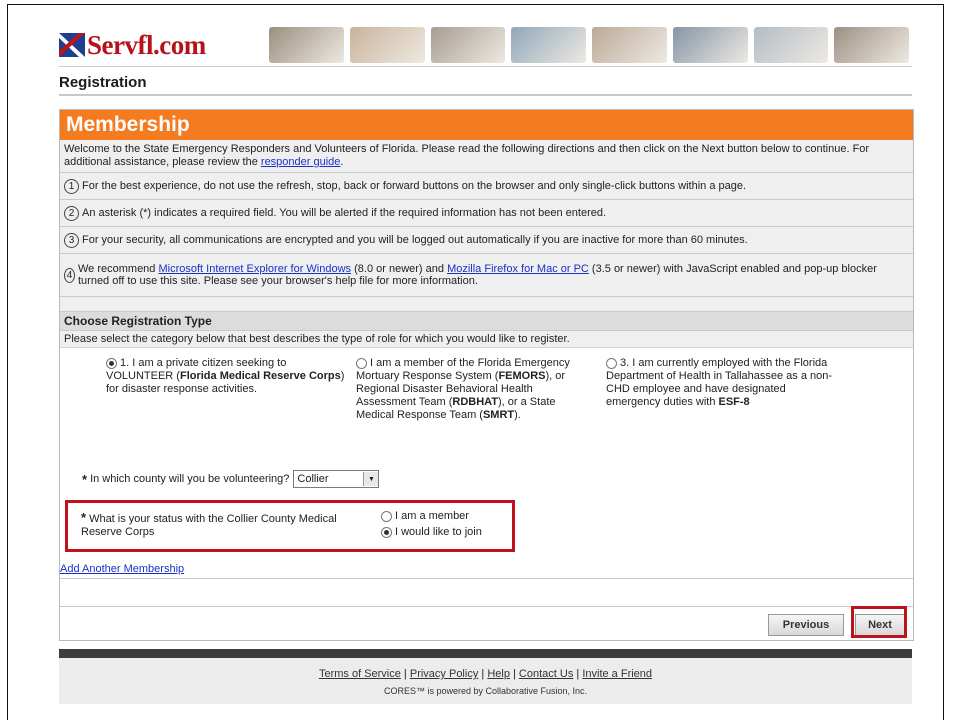 The height and width of the screenshot is (720, 954). What do you see at coordinates (69, 275) in the screenshot?
I see `step-number: 4` at bounding box center [69, 275].